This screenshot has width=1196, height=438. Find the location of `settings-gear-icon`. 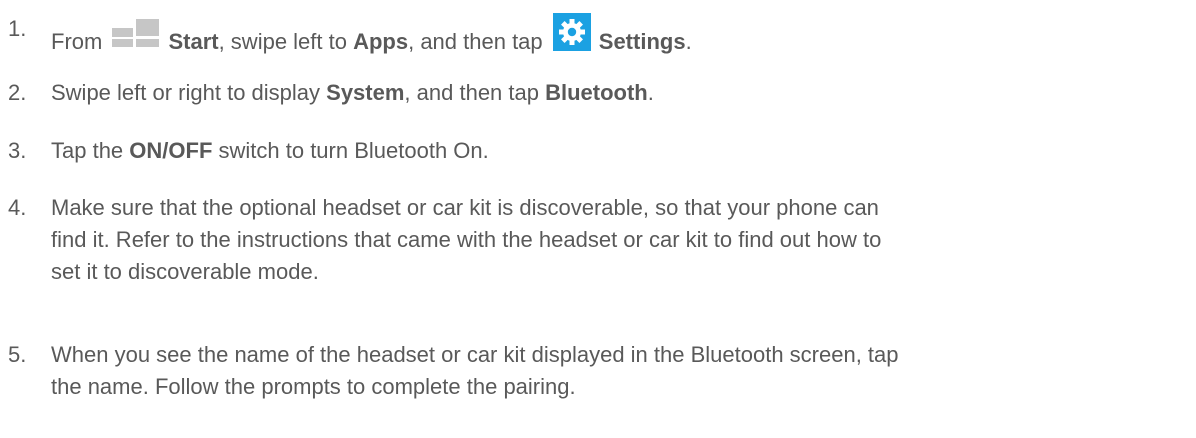

settings-gear-icon is located at coordinates (571, 32).